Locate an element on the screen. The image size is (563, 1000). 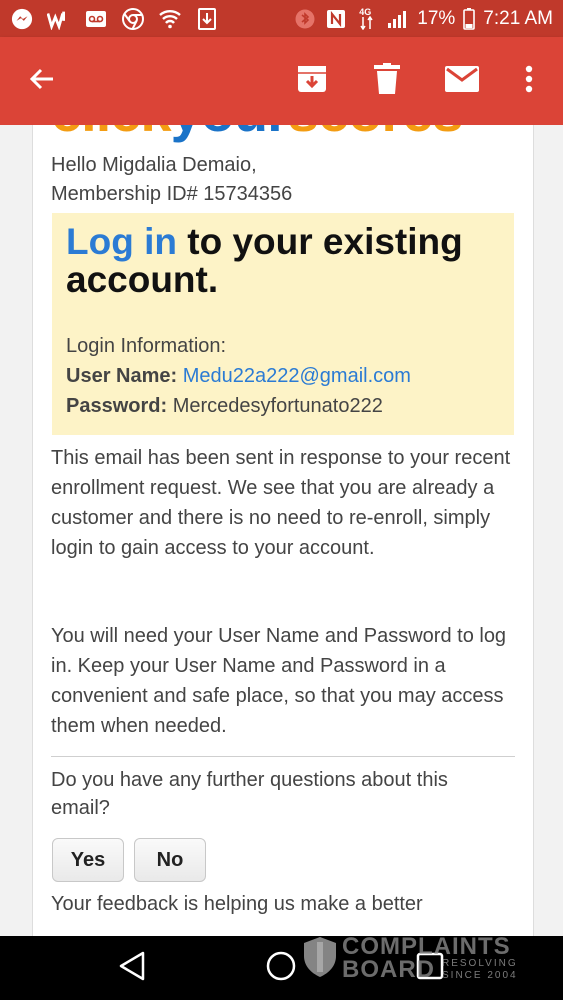
mark-unread-icon is located at coordinates (462, 81).